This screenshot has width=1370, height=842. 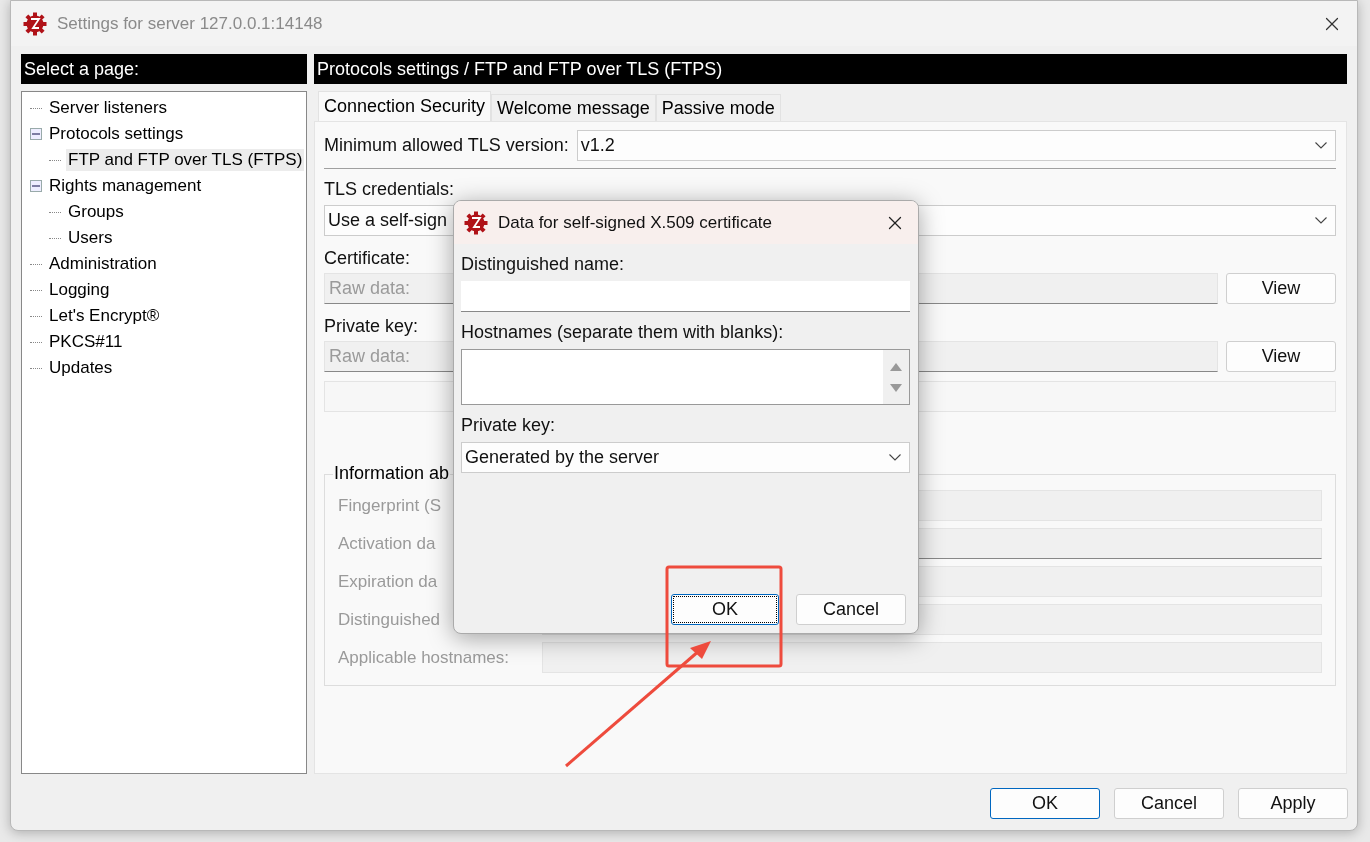 I want to click on field-label: TLS credentials:, so click(x=389, y=189).